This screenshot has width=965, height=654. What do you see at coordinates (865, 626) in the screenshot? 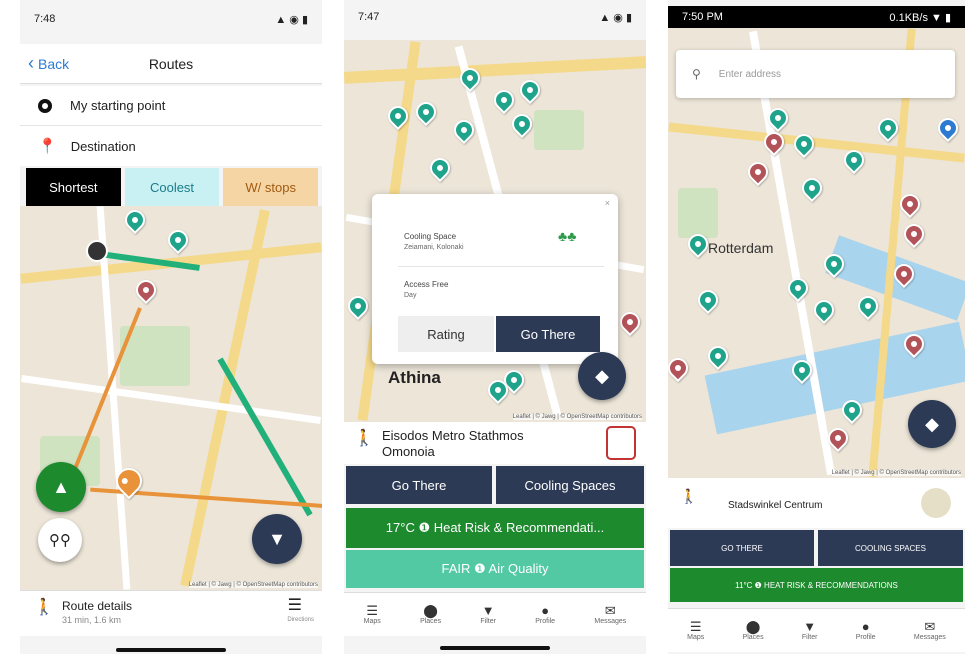
I see `user-icon: ●` at bounding box center [865, 626].